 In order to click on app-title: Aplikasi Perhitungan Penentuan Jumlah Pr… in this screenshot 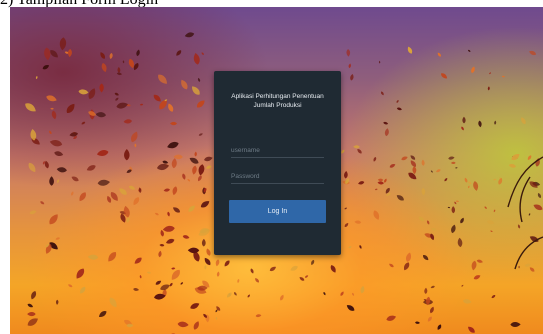, I will do `click(277, 101)`.